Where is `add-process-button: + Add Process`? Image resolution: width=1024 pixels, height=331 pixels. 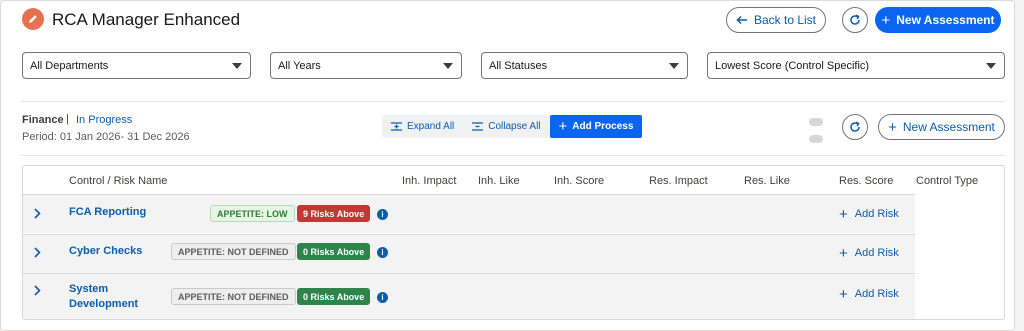 add-process-button: + Add Process is located at coordinates (596, 126).